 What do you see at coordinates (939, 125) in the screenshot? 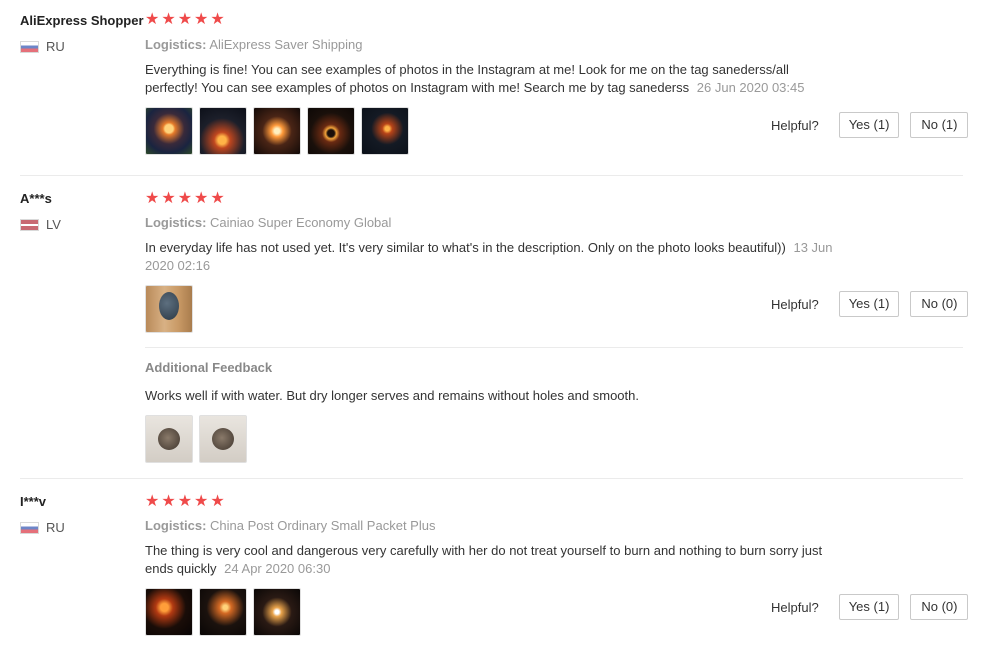
I see `helpful-no-button: No (1)` at bounding box center [939, 125].